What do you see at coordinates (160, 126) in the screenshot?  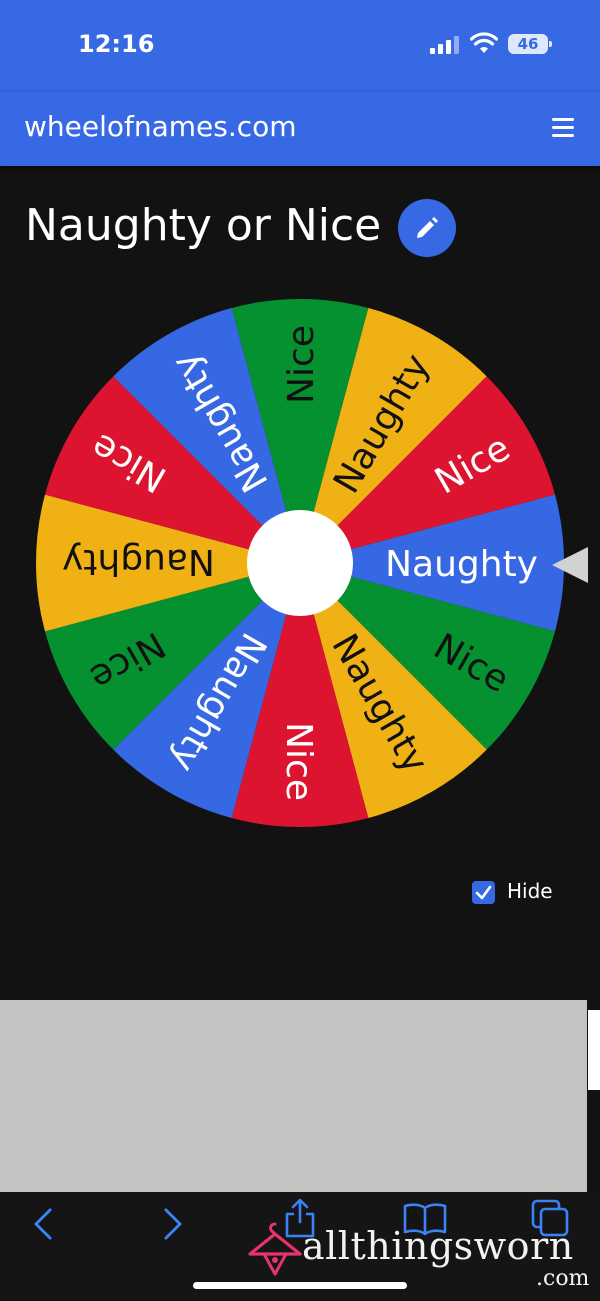 I see `site-name: wheelofnames.com` at bounding box center [160, 126].